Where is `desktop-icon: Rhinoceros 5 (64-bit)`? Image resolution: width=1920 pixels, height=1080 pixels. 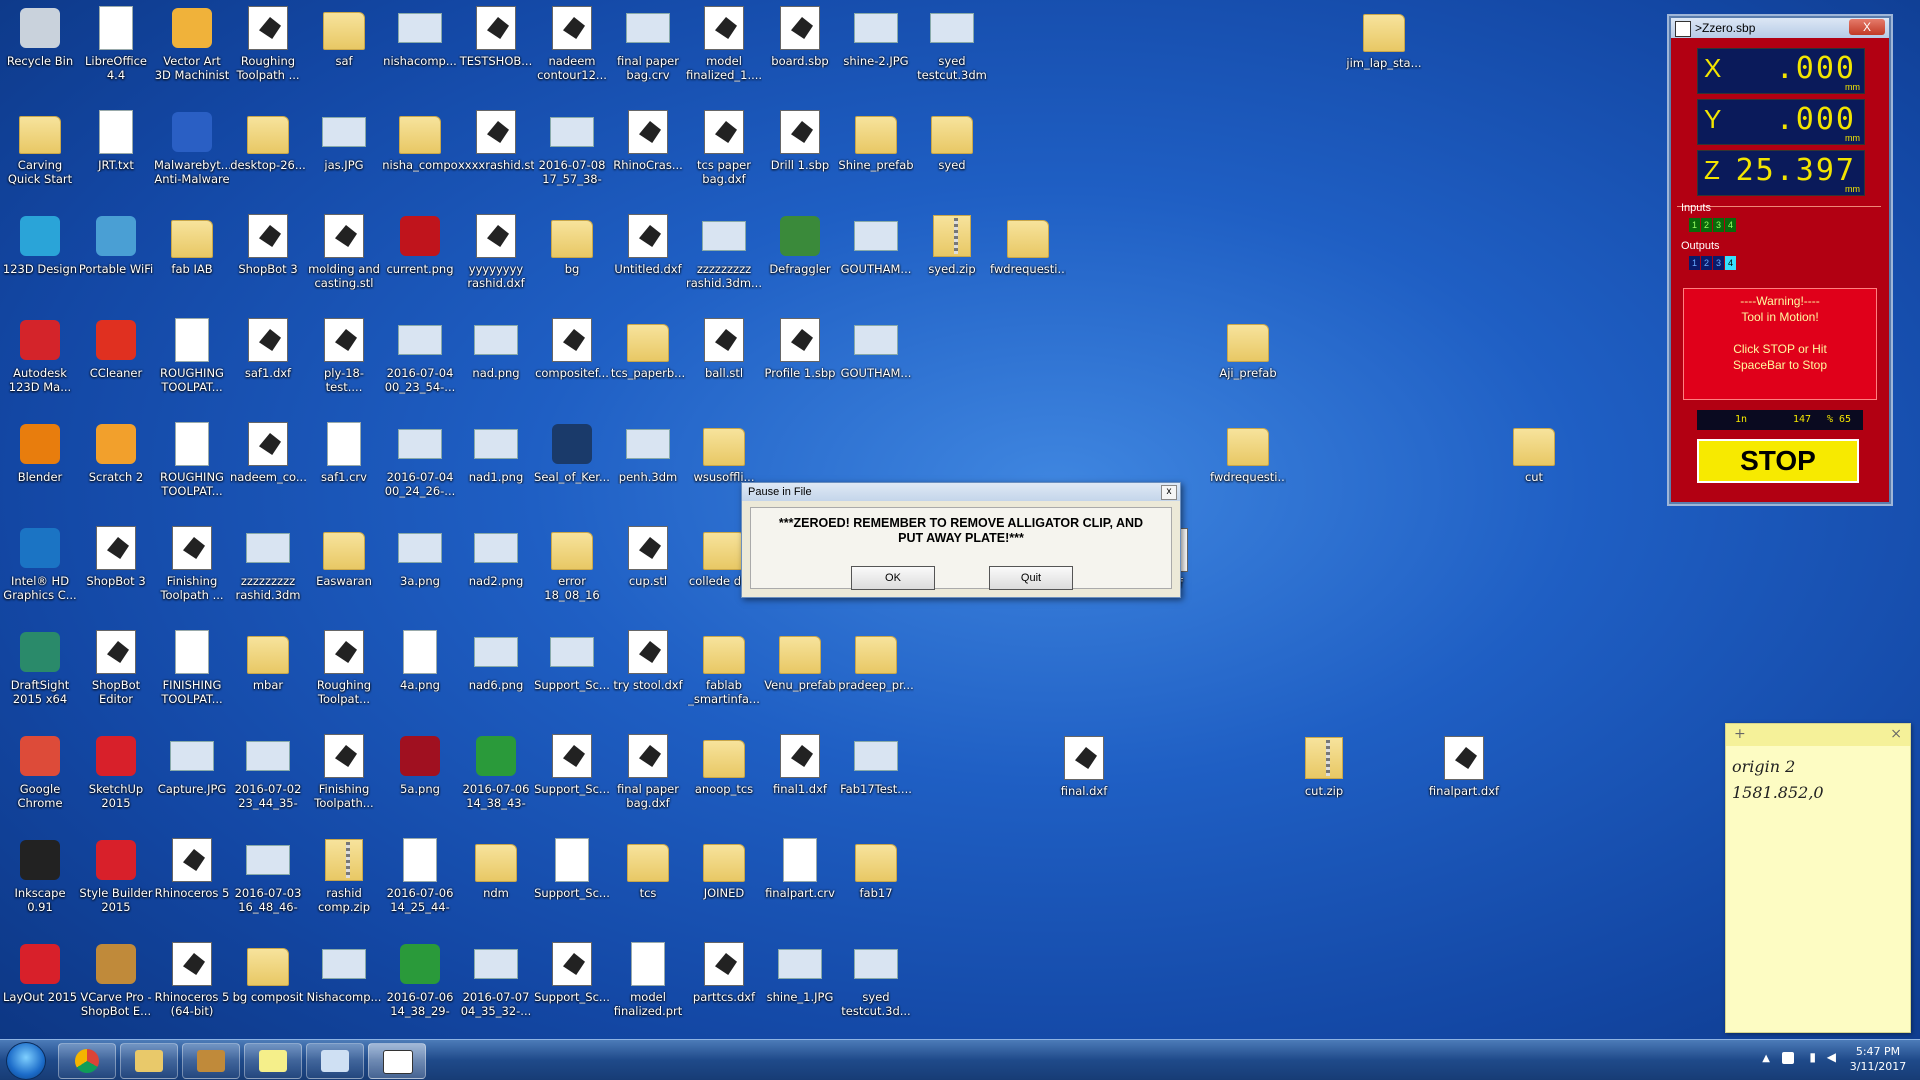
desktop-icon: Rhinoceros 5 (64-bit) is located at coordinates (192, 980).